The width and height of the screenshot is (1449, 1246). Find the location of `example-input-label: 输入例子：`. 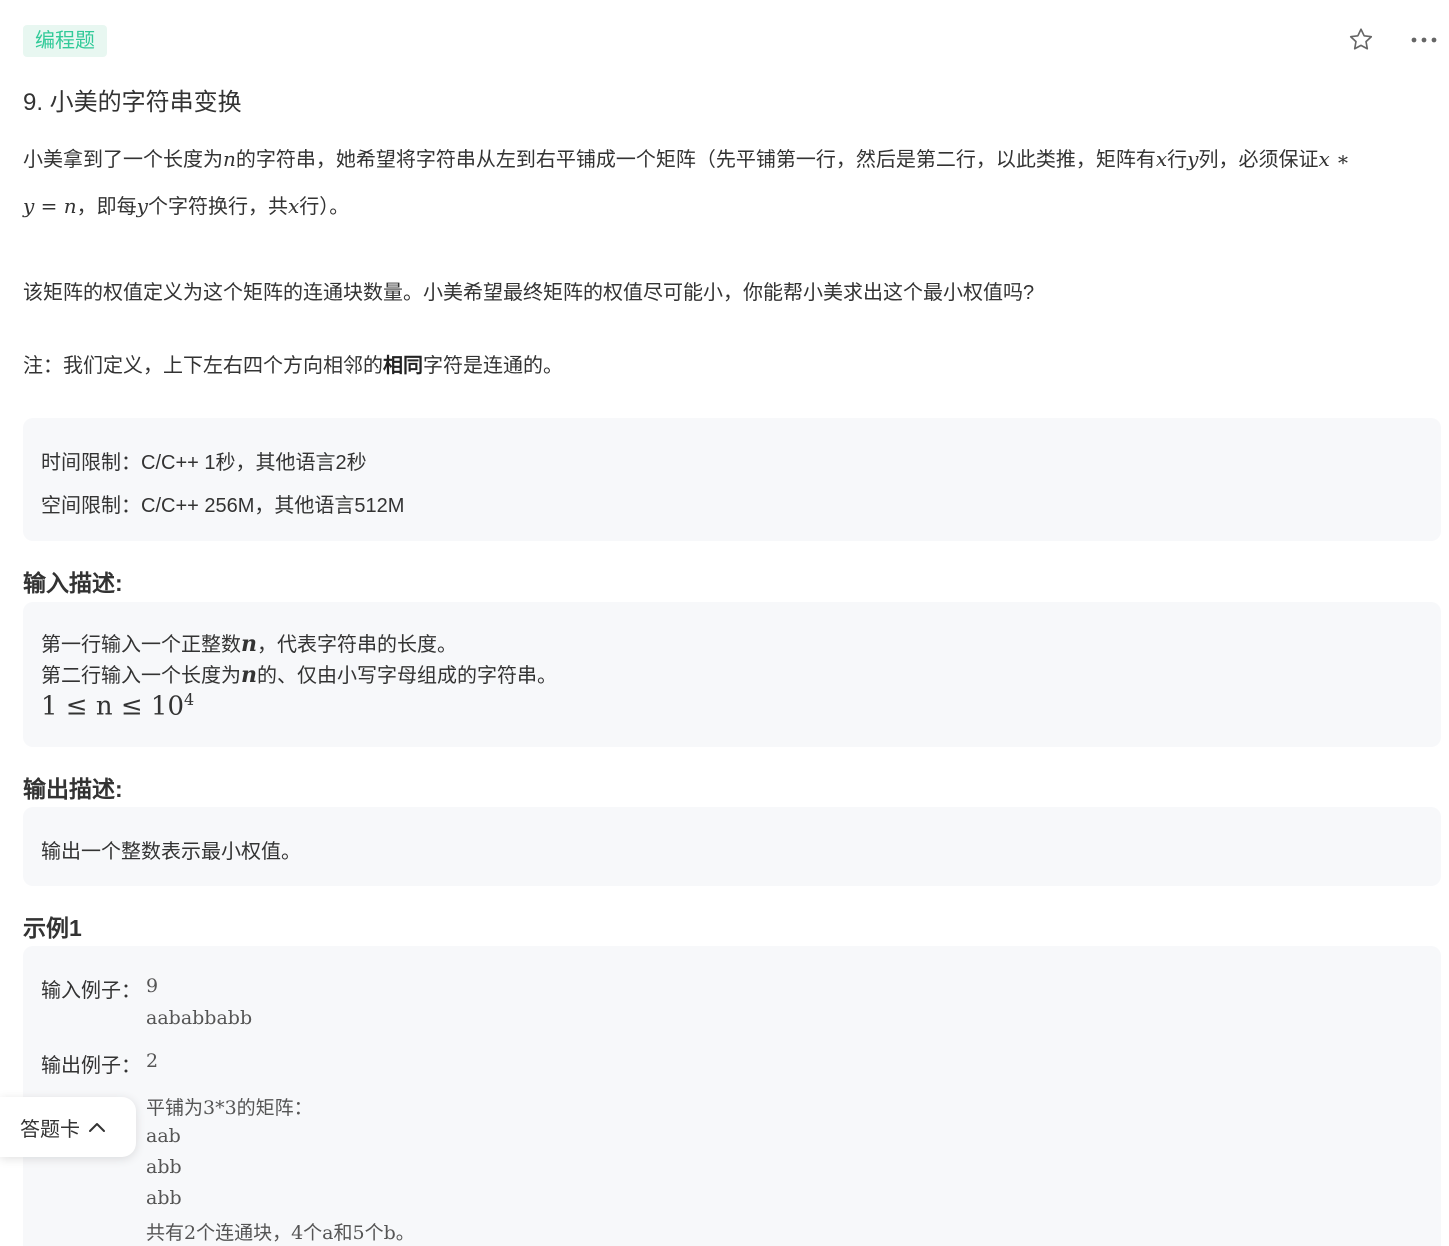

example-input-label: 输入例子： is located at coordinates (91, 991).